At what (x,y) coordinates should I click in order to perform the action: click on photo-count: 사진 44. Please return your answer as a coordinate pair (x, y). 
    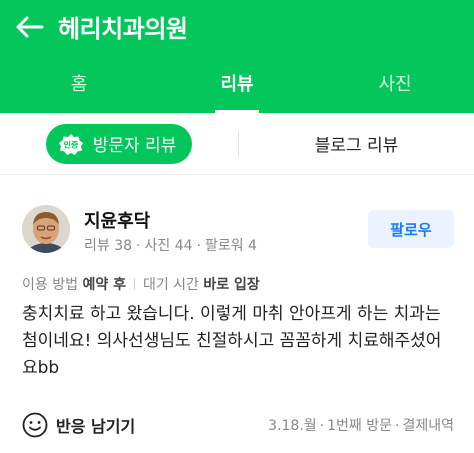
    Looking at the image, I should click on (168, 246).